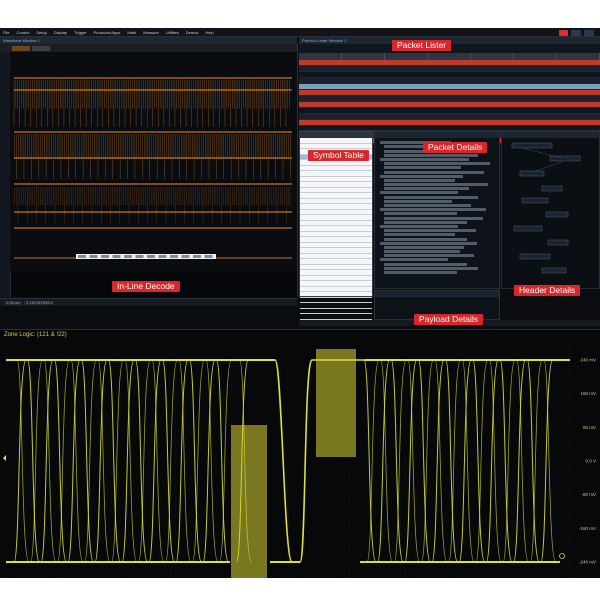 The image size is (600, 600). What do you see at coordinates (4, 458) in the screenshot?
I see `ground-marker-icon` at bounding box center [4, 458].